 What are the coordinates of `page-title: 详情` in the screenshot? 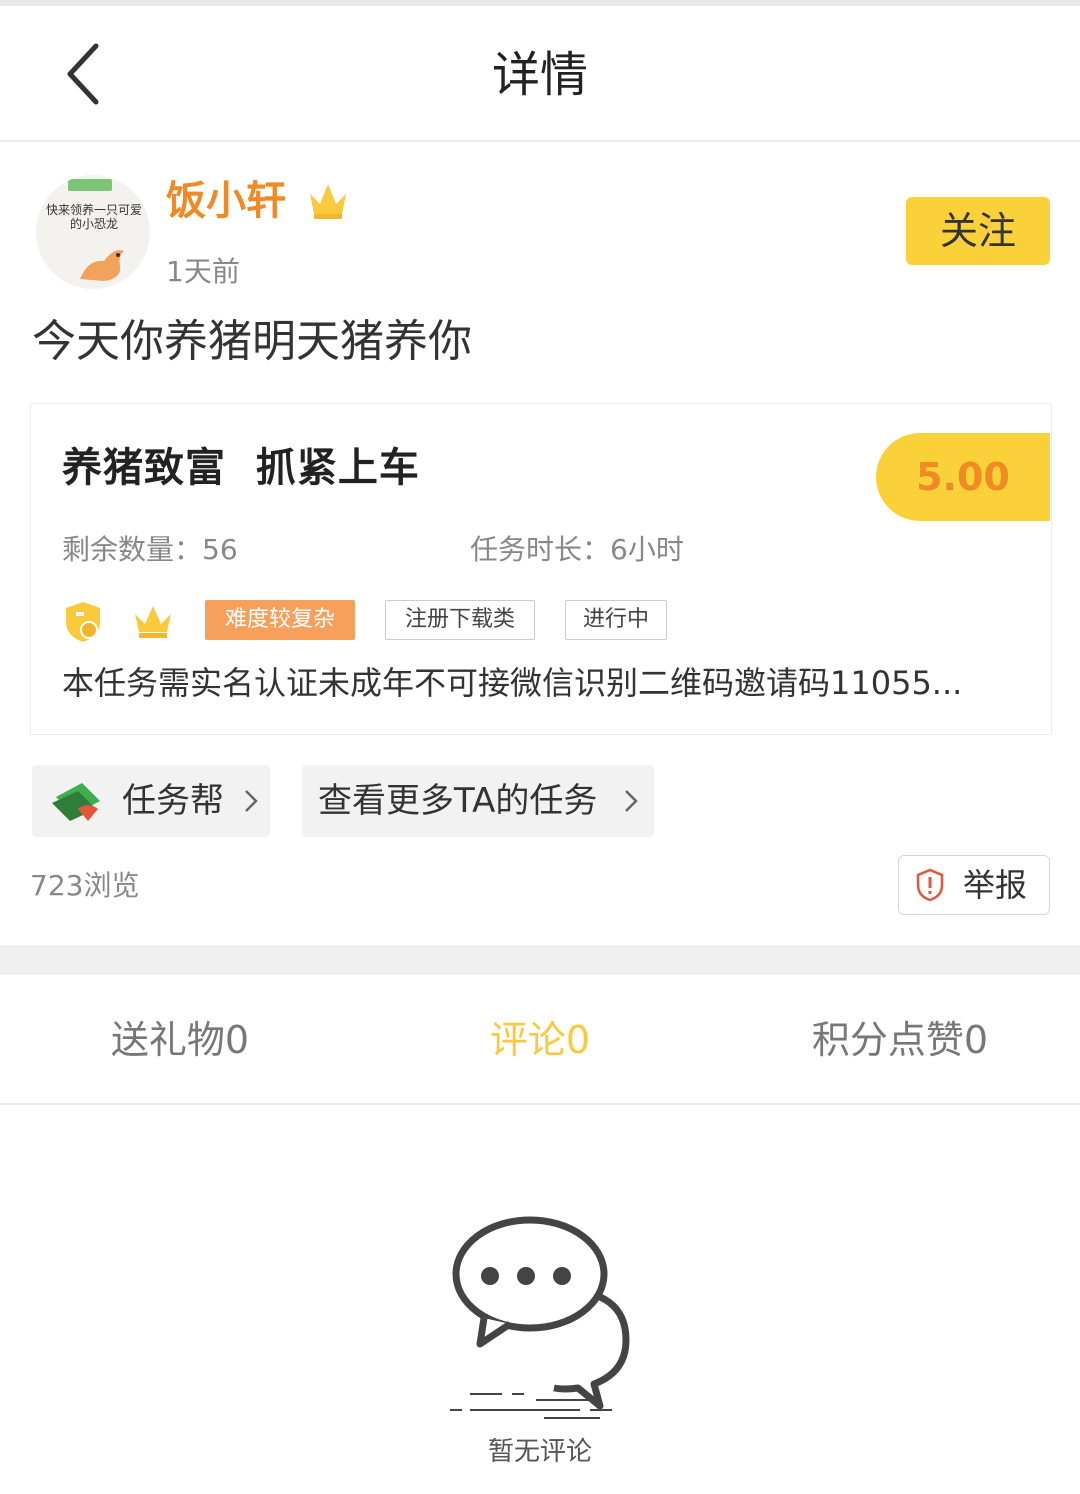 It's located at (539, 75).